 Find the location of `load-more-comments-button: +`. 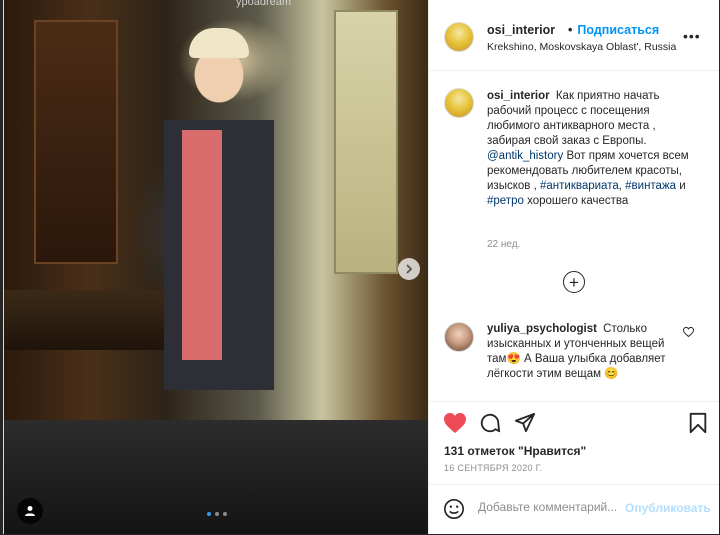

load-more-comments-button: + is located at coordinates (574, 282).